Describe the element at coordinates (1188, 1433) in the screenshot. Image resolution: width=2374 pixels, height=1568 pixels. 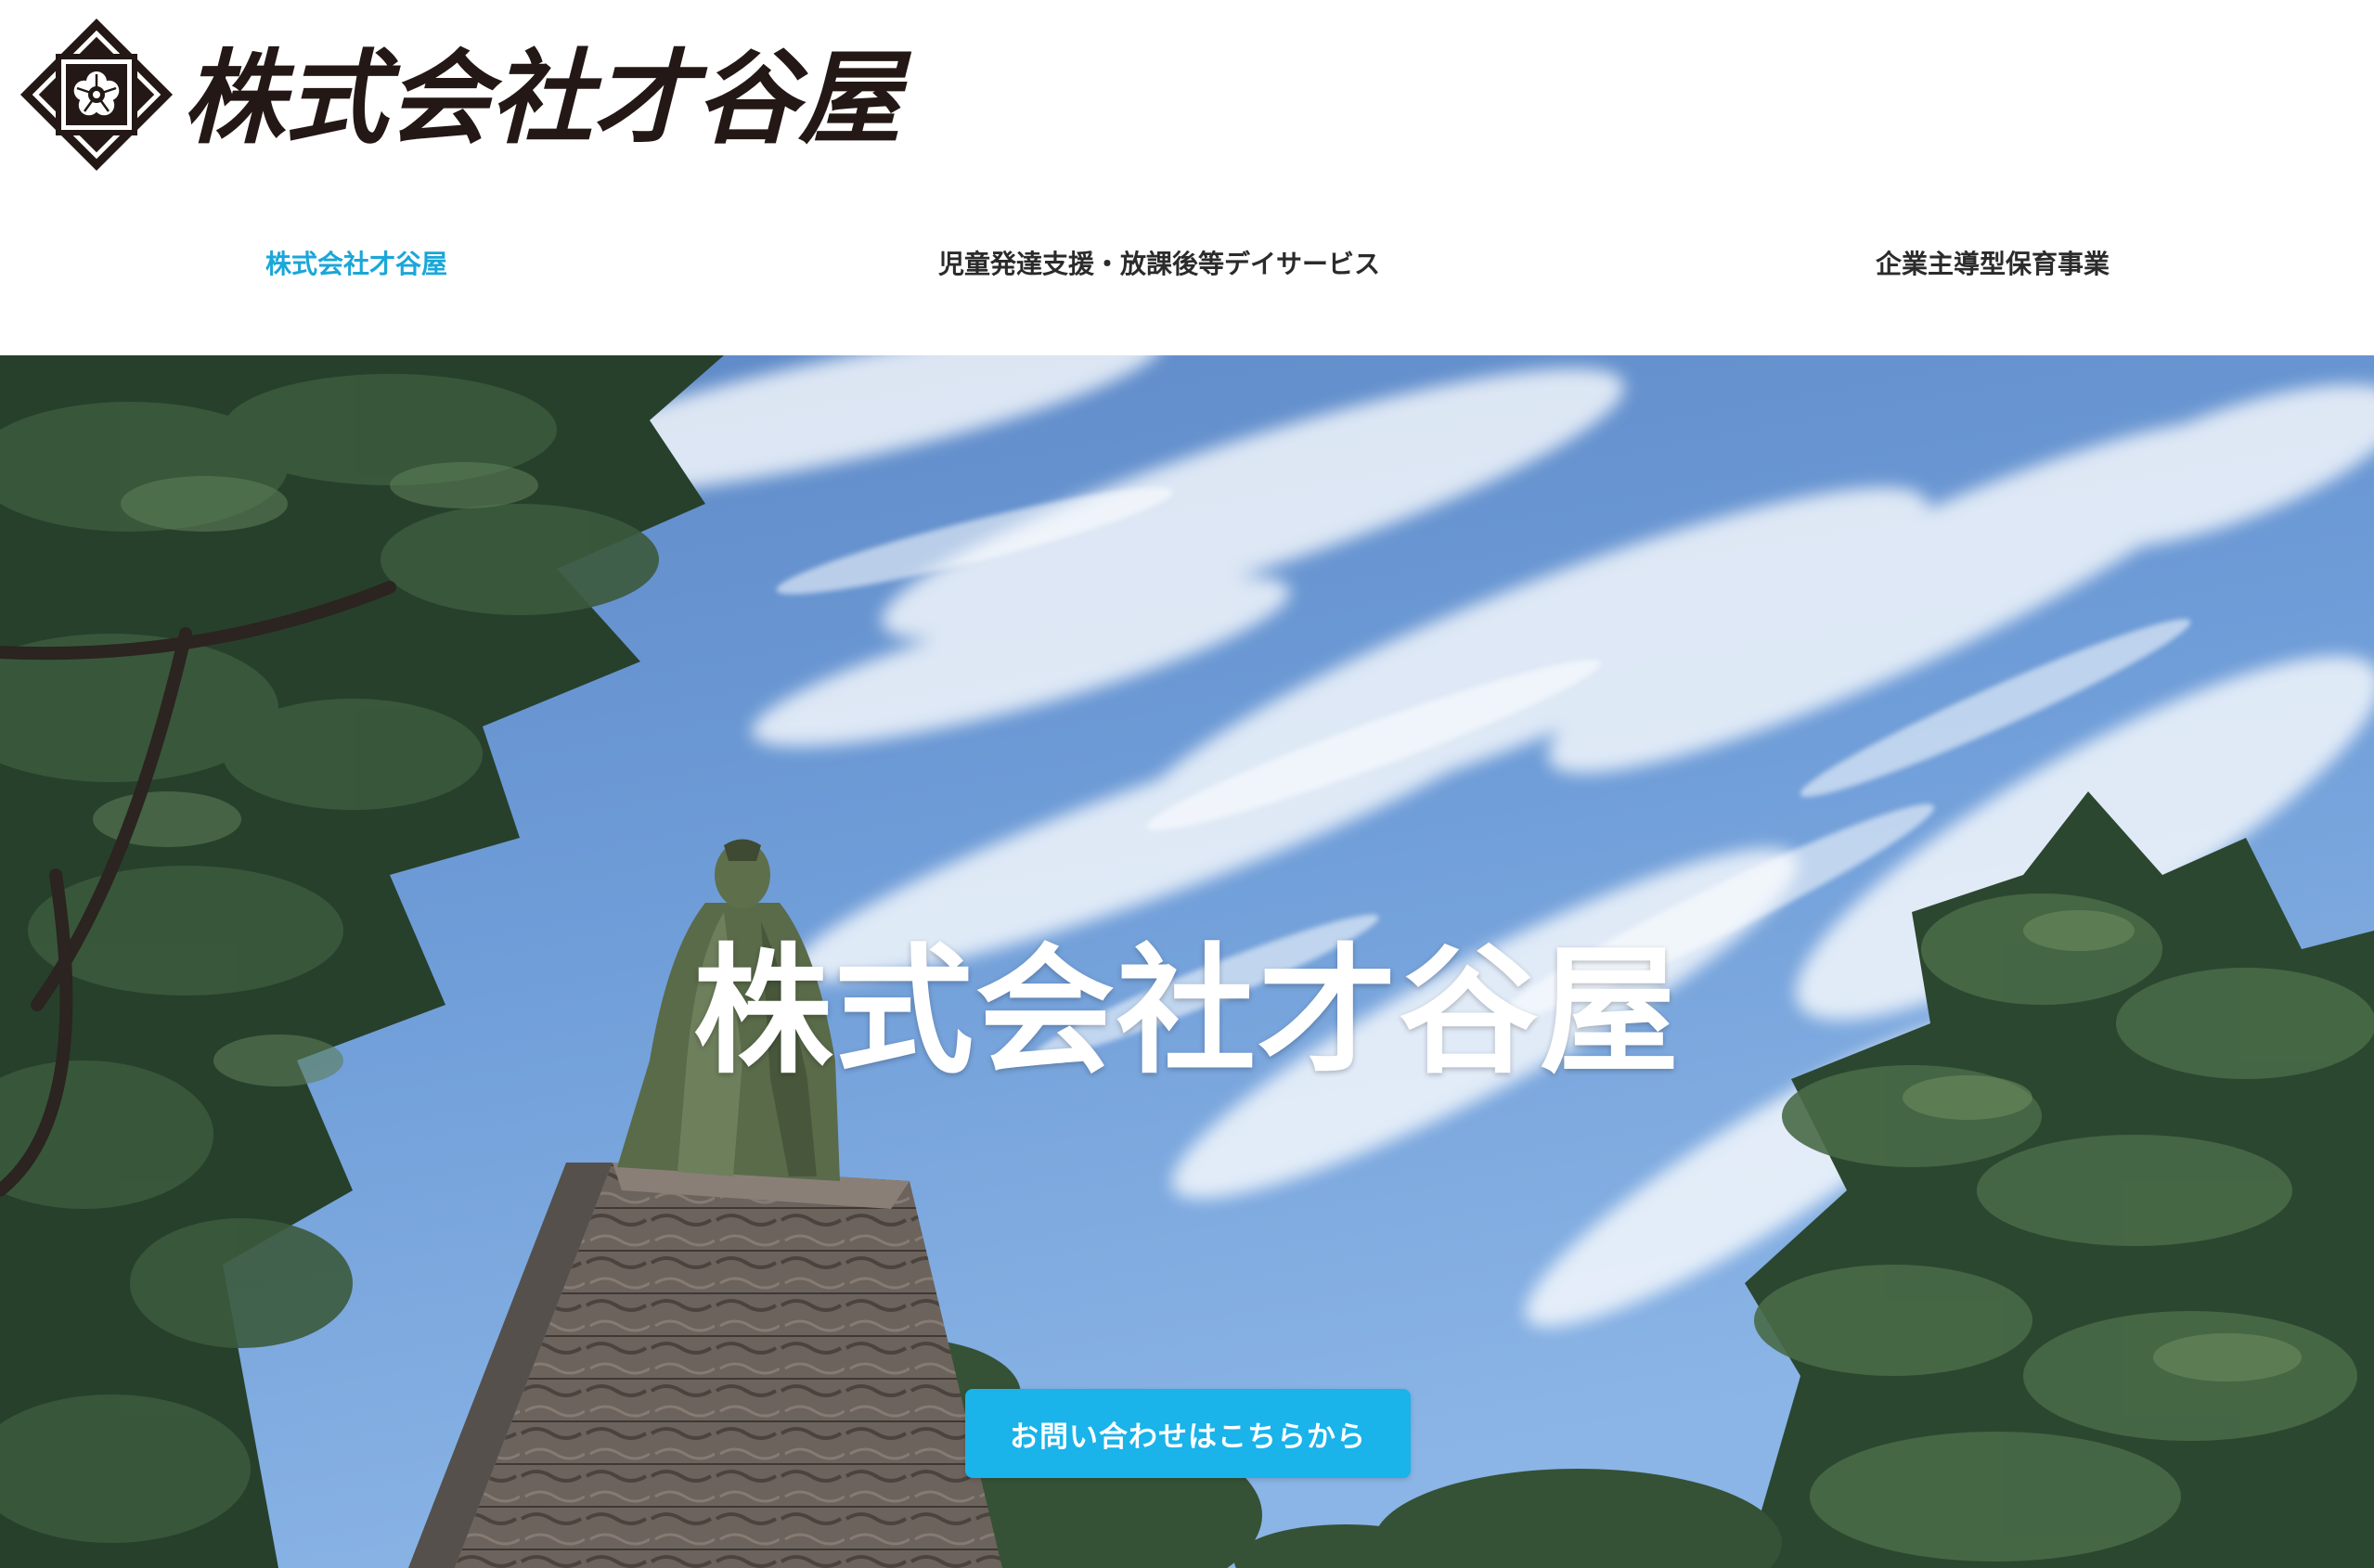
I see `contact-button: お問い合わせはこちらから` at that location.